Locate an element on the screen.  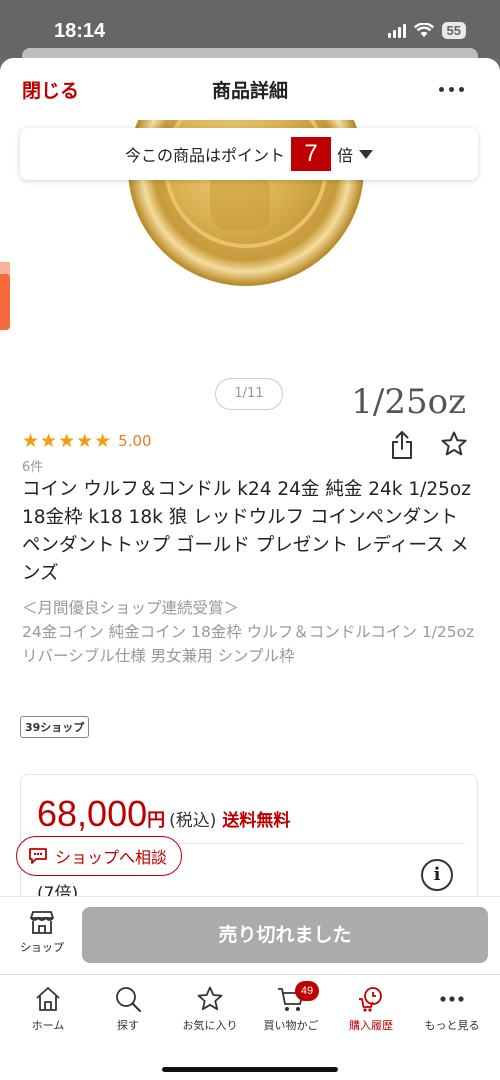
page-title: 商品詳細 is located at coordinates (249, 91).